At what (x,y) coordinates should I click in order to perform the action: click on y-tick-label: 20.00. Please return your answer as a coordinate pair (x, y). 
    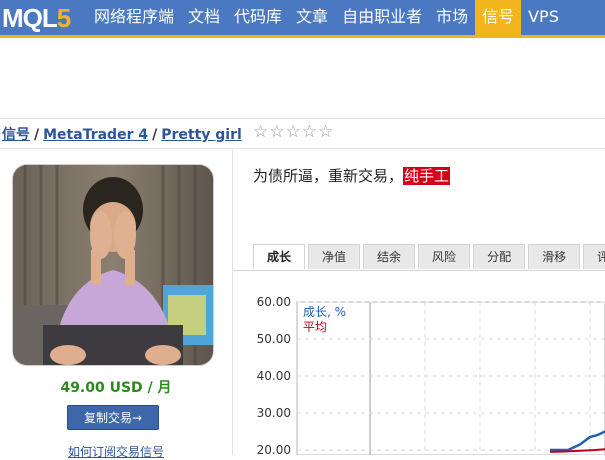
    Looking at the image, I should click on (274, 449).